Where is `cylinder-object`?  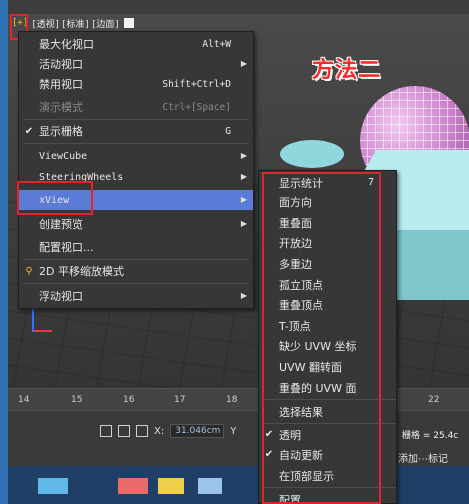 cylinder-object is located at coordinates (312, 154).